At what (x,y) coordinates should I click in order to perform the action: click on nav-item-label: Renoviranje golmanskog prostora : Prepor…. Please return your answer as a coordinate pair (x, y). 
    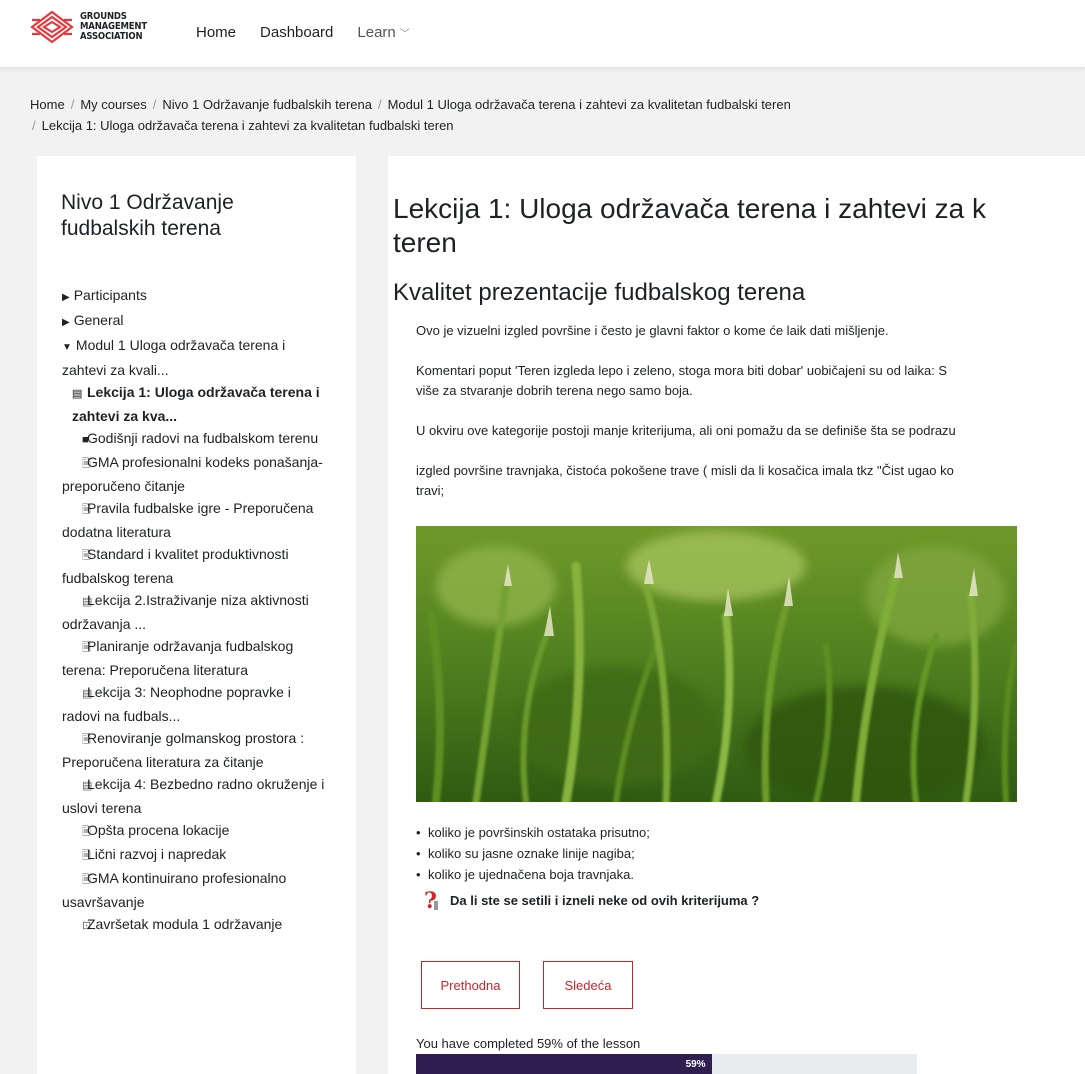
    Looking at the image, I should click on (183, 750).